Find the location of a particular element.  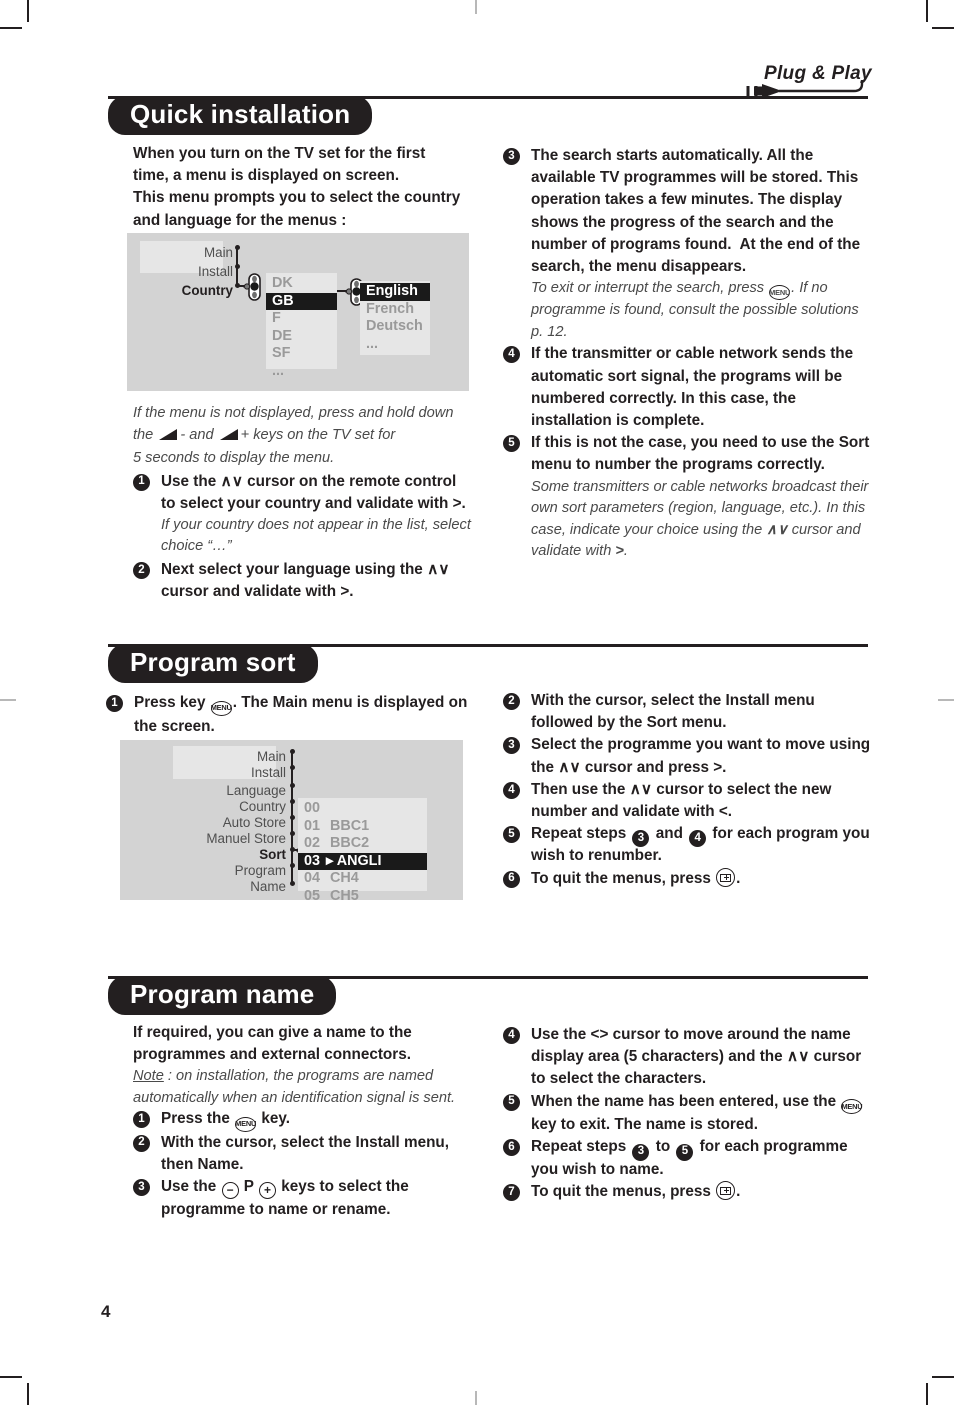

program-list: 00 01 BBC1 02 BBC2 03 ▸ ANGLI 04 CH4 05 CH5 is located at coordinates (362, 853).